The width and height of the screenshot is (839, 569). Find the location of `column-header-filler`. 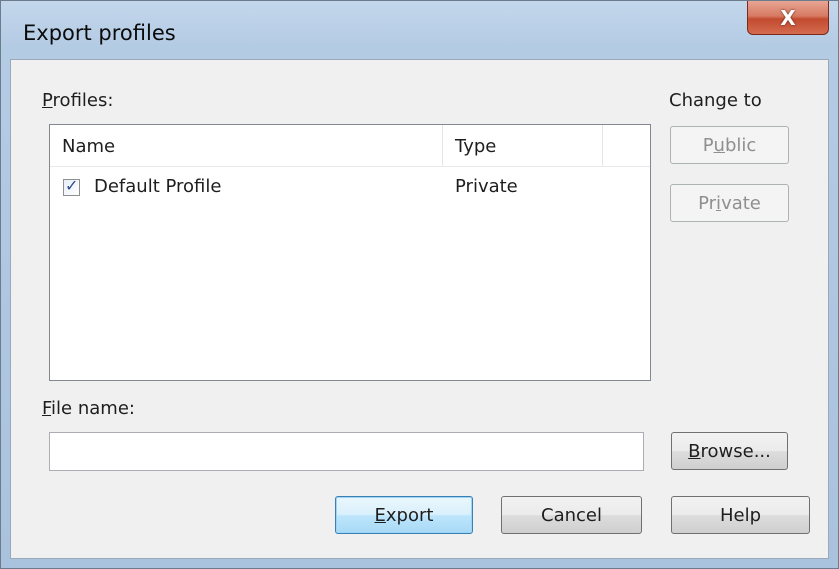

column-header-filler is located at coordinates (626, 145).